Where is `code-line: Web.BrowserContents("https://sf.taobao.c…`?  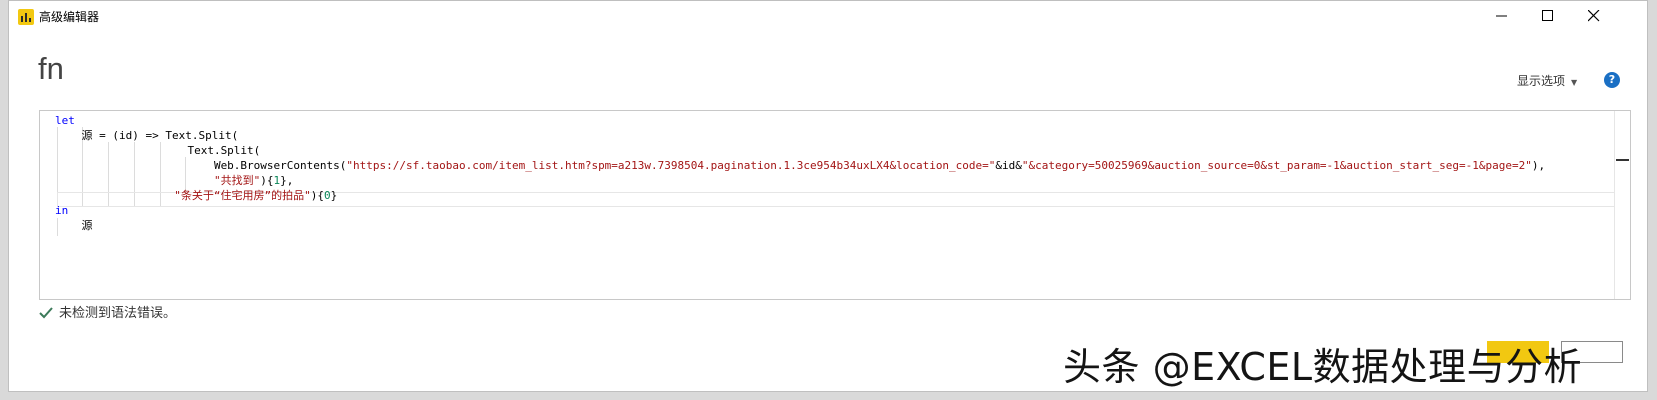 code-line: Web.BrowserContents("https://sf.taobao.c… is located at coordinates (800, 165).